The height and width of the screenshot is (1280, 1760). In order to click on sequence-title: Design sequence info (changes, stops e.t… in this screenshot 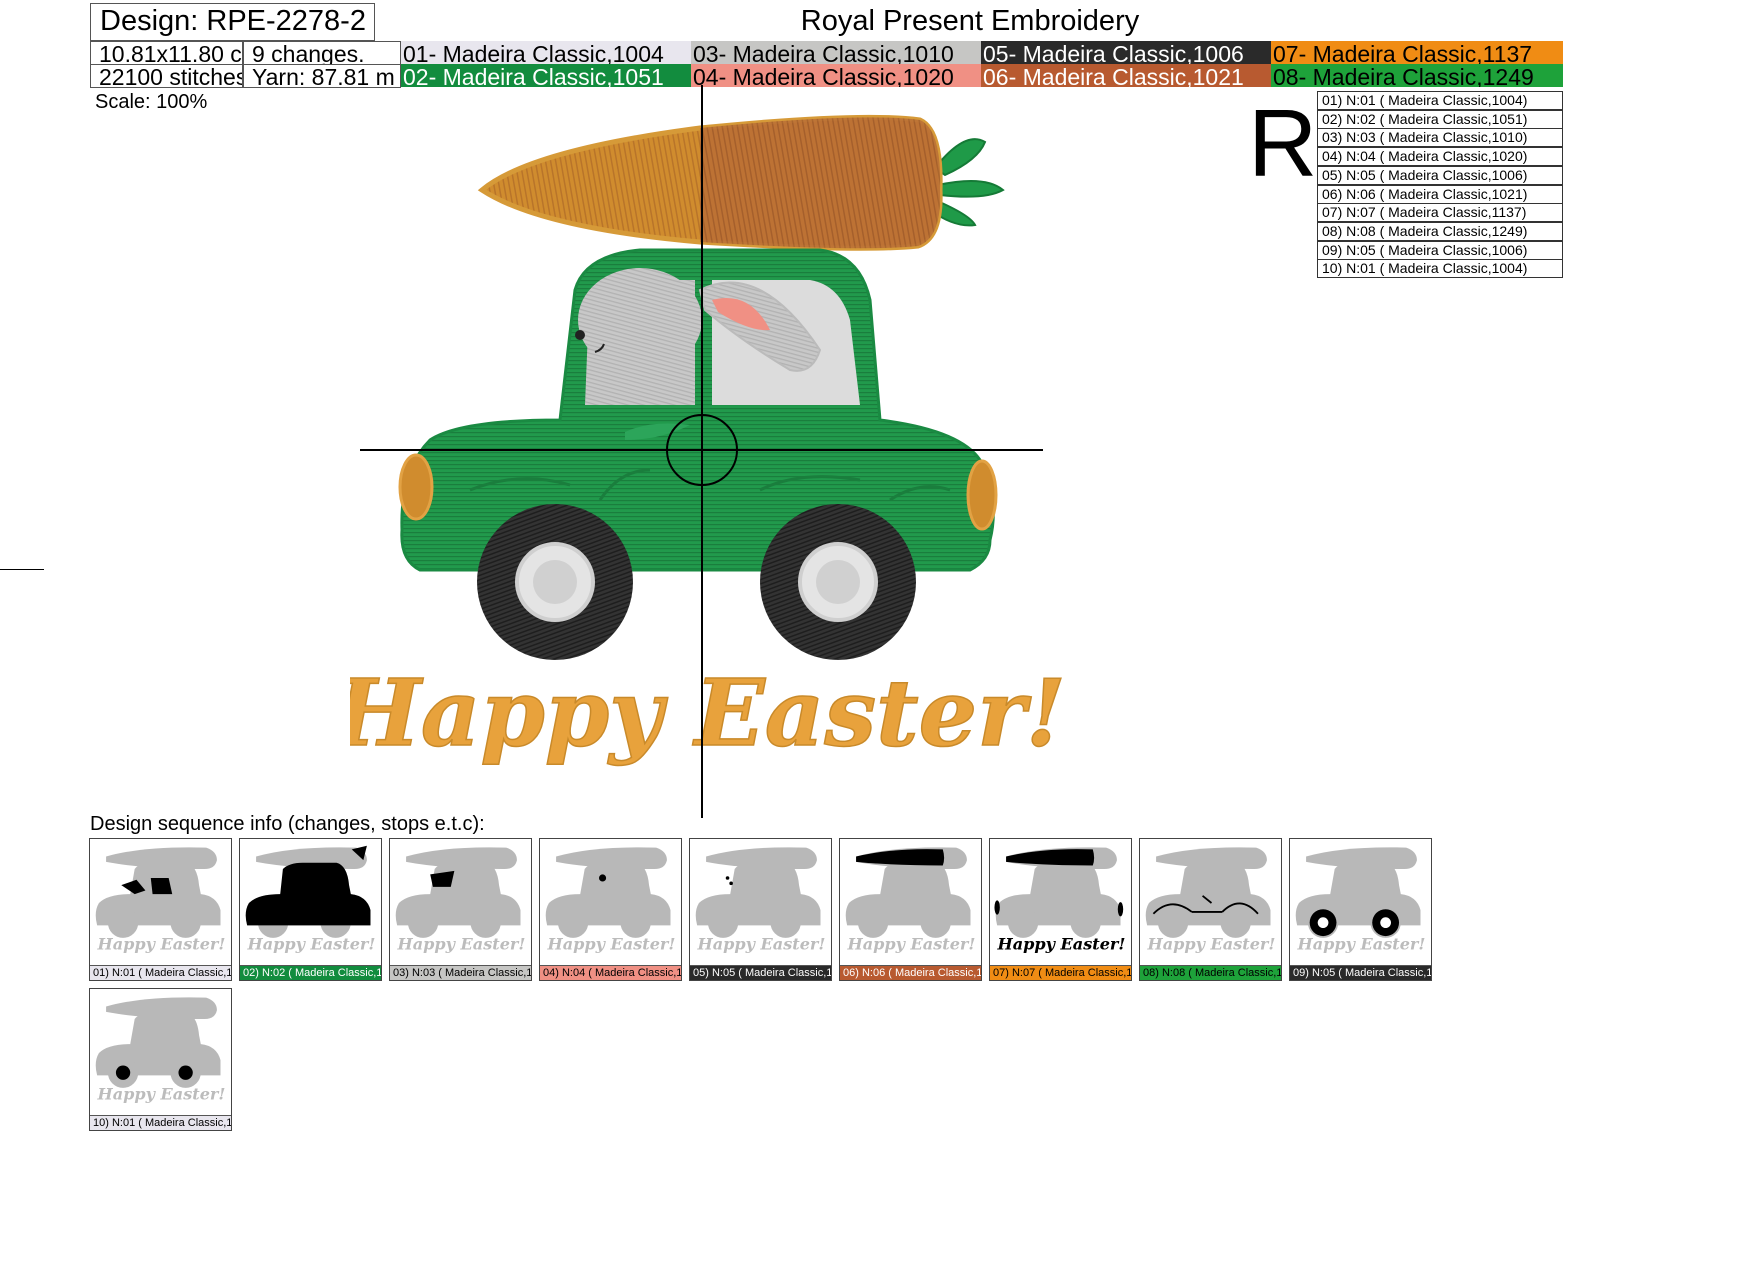, I will do `click(287, 824)`.